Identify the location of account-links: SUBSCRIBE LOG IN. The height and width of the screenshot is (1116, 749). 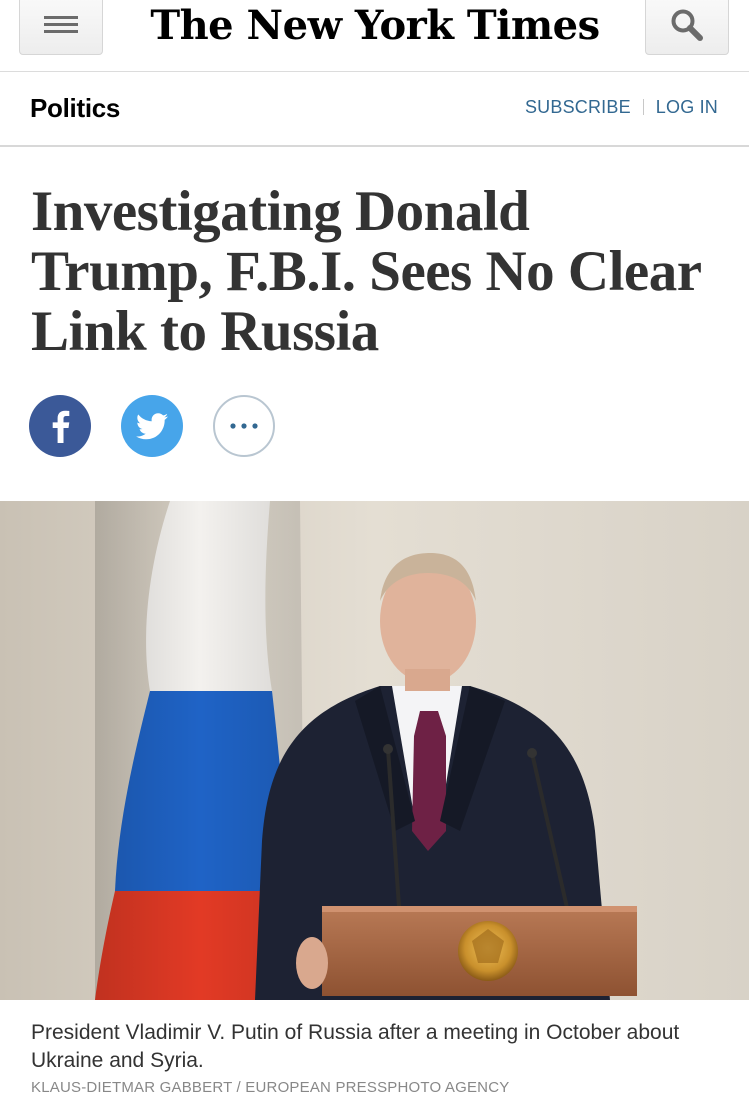
(621, 107).